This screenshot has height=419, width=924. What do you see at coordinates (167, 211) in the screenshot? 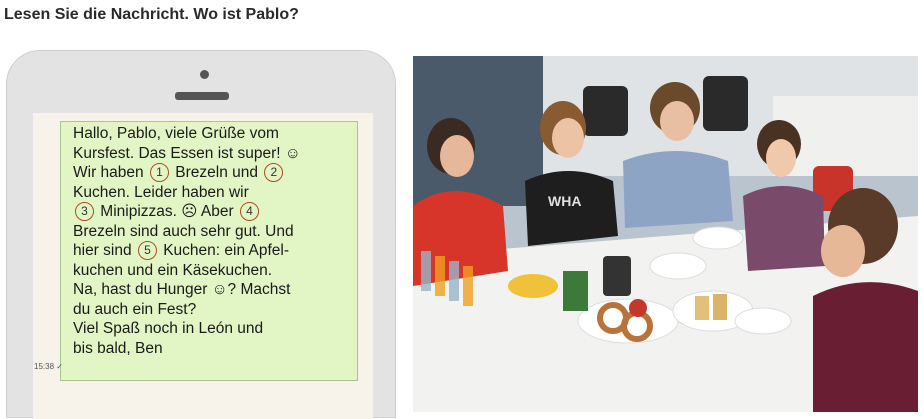
I see `message-text: Minipizzas. ☹ Aber` at bounding box center [167, 211].